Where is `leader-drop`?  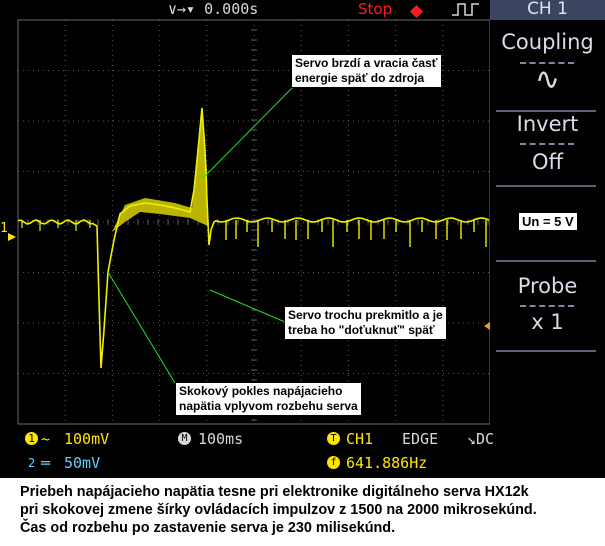 leader-drop is located at coordinates (143, 330).